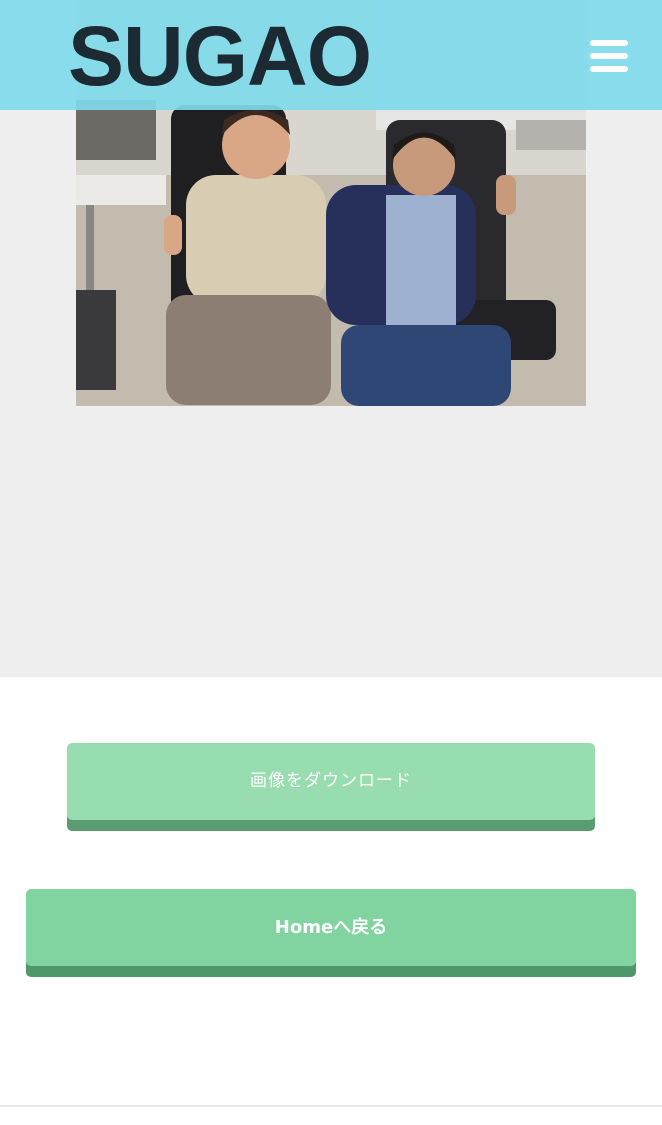  Describe the element at coordinates (331, 1106) in the screenshot. I see `footer-divider` at that location.